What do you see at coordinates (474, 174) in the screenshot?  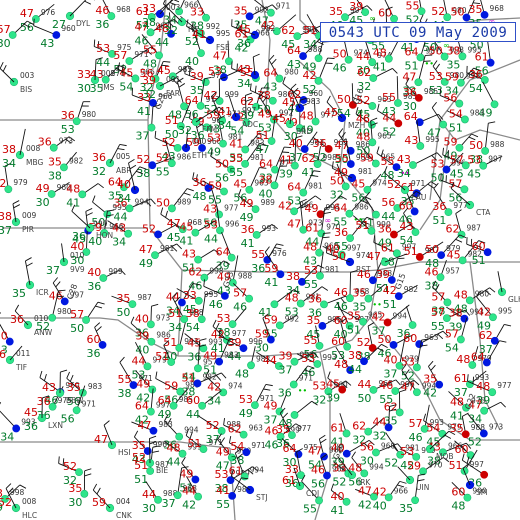 I see `dewpoint-value: 45` at bounding box center [474, 174].